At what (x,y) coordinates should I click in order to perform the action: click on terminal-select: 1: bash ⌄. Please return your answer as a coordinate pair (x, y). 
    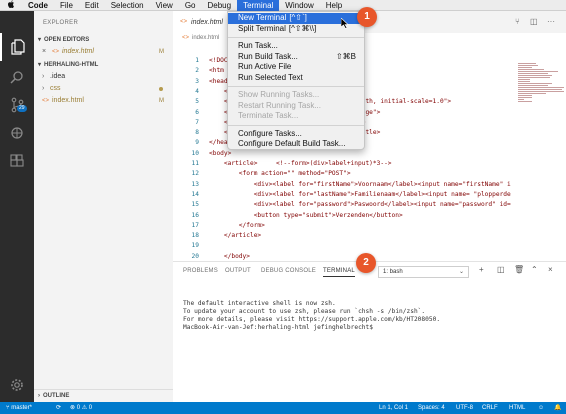
    Looking at the image, I should click on (423, 272).